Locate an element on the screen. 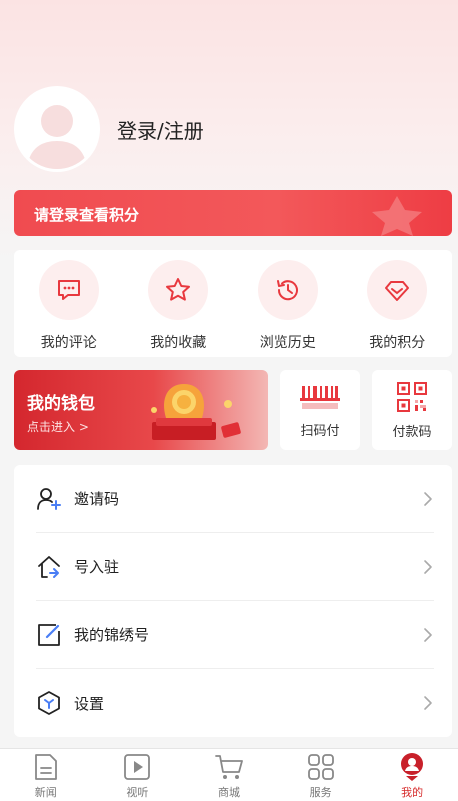 The image size is (458, 801). tab-service: 服务 is located at coordinates (321, 775).